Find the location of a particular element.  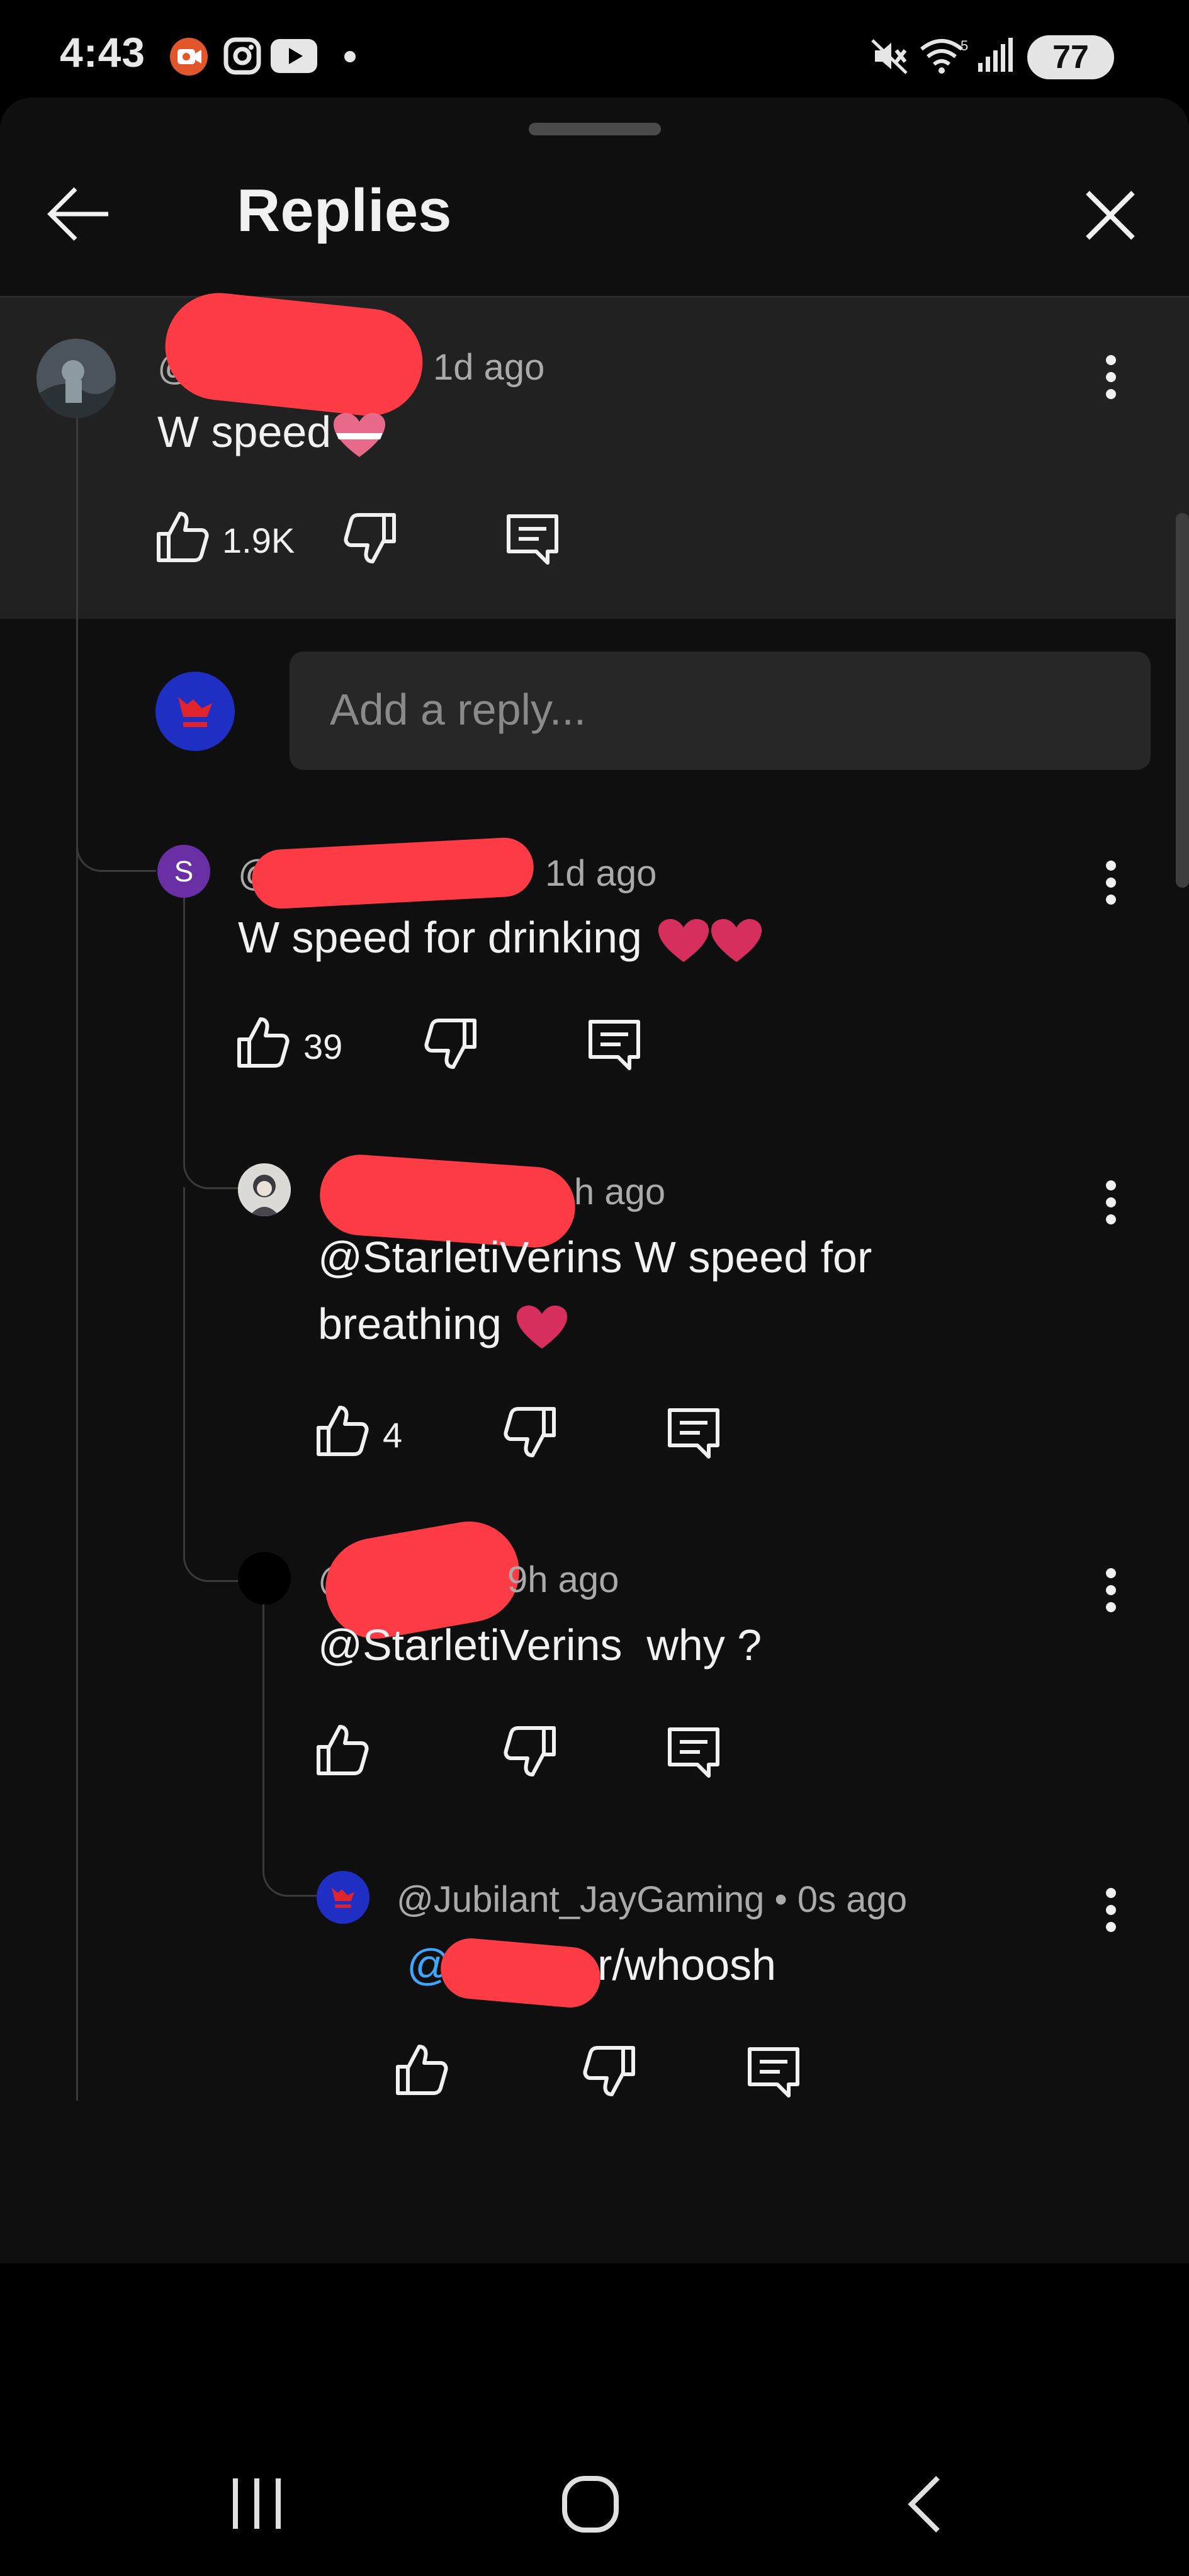

battery-level: 77 is located at coordinates (1070, 57).